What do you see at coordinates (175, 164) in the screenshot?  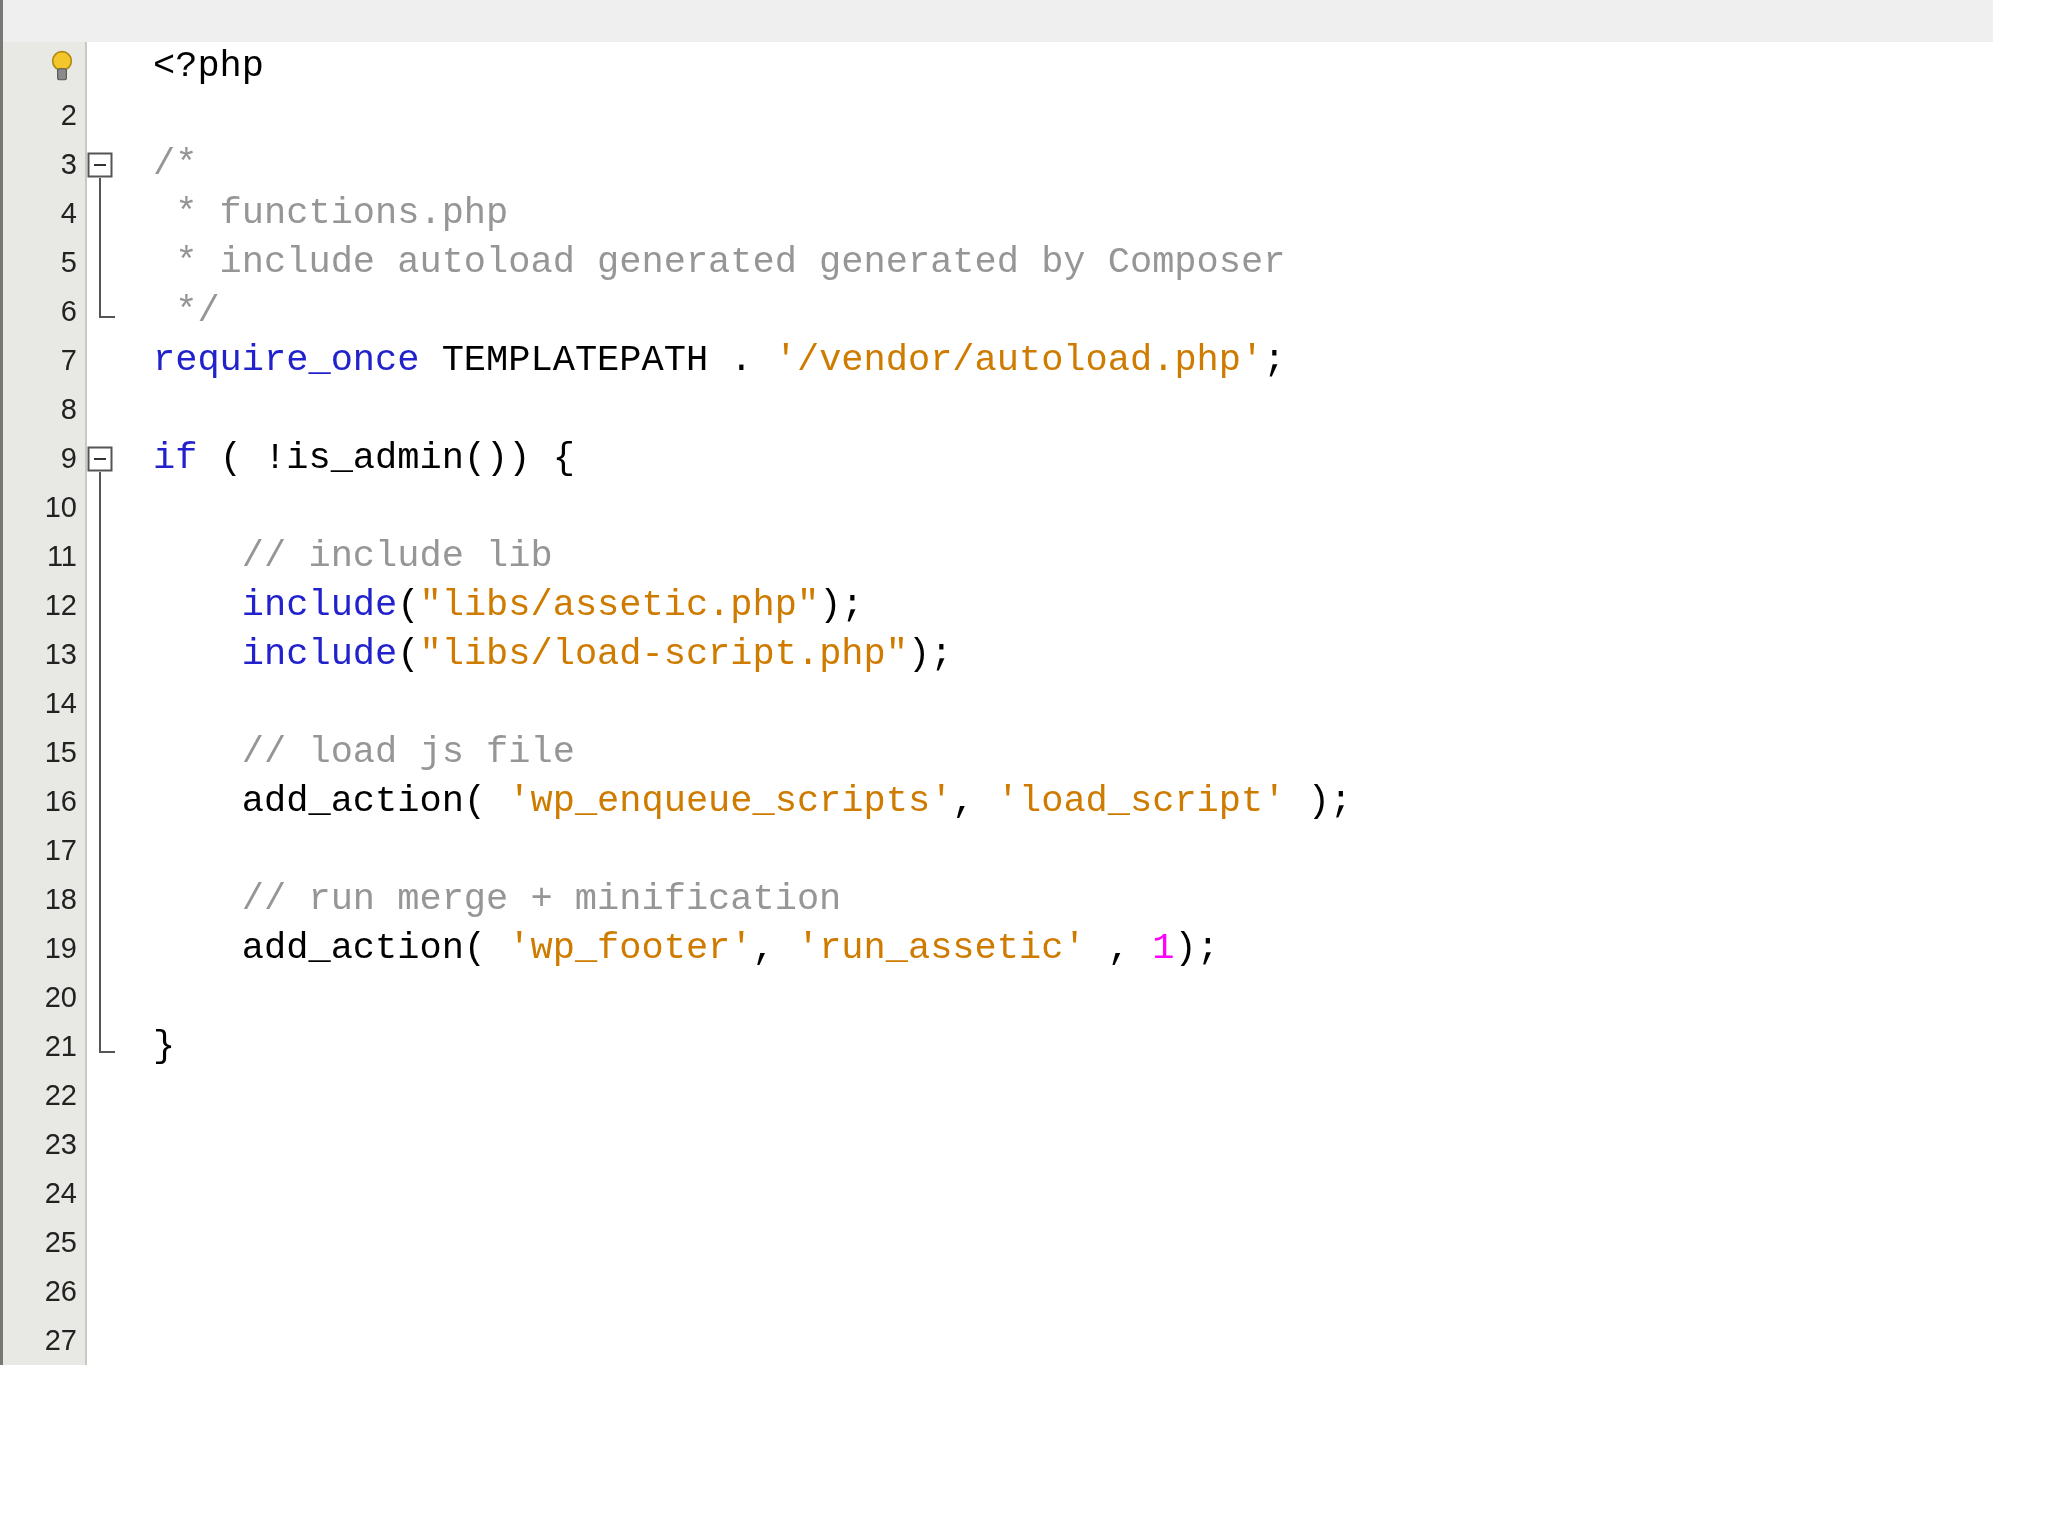 I see `code-line: /*` at bounding box center [175, 164].